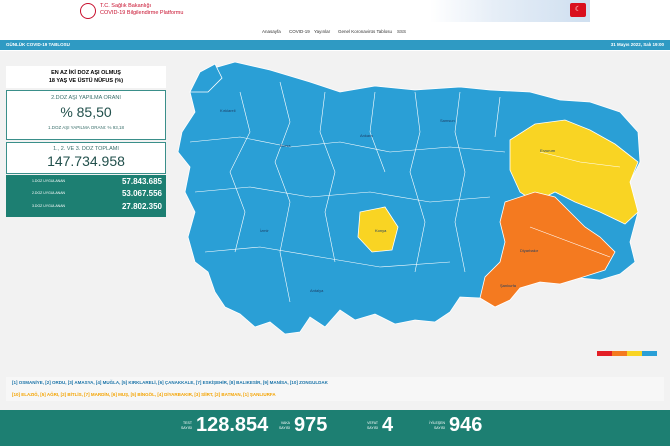 The height and width of the screenshot is (446, 670). Describe the element at coordinates (619, 353) in the screenshot. I see `legend-orange` at that location.